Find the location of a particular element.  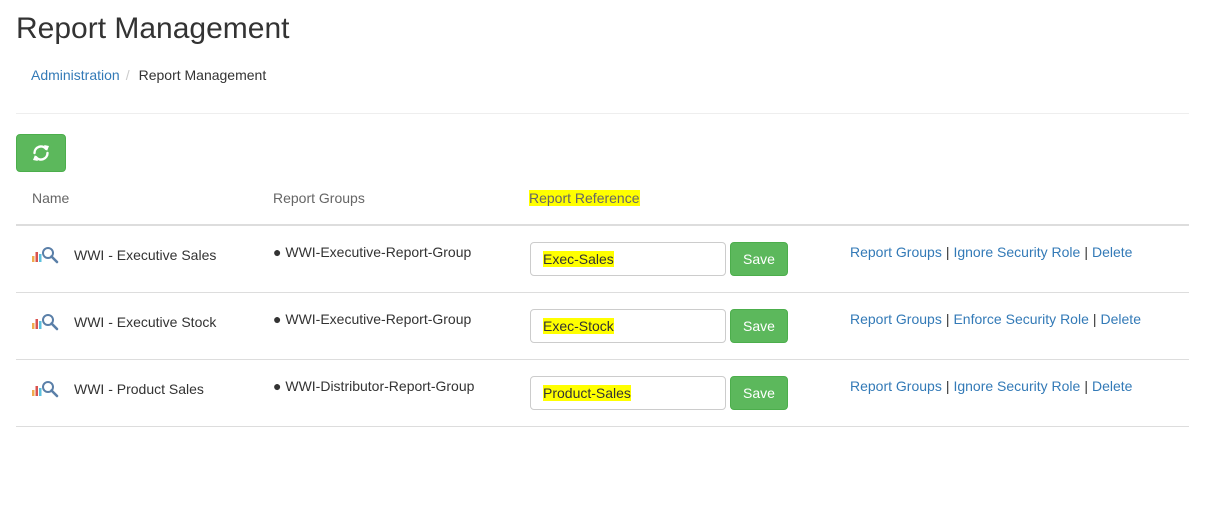

breadcrumb-administration-link: Administration is located at coordinates (75, 75).